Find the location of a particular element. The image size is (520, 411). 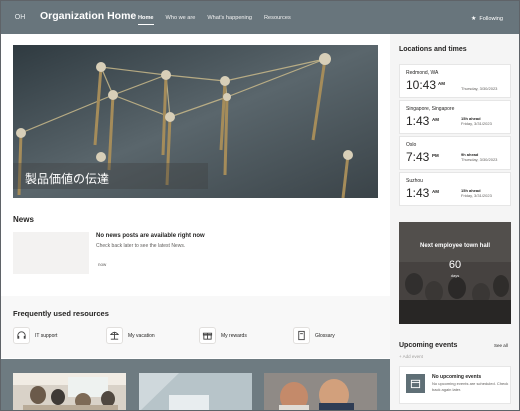

star-icon: ★ is located at coordinates (474, 19).